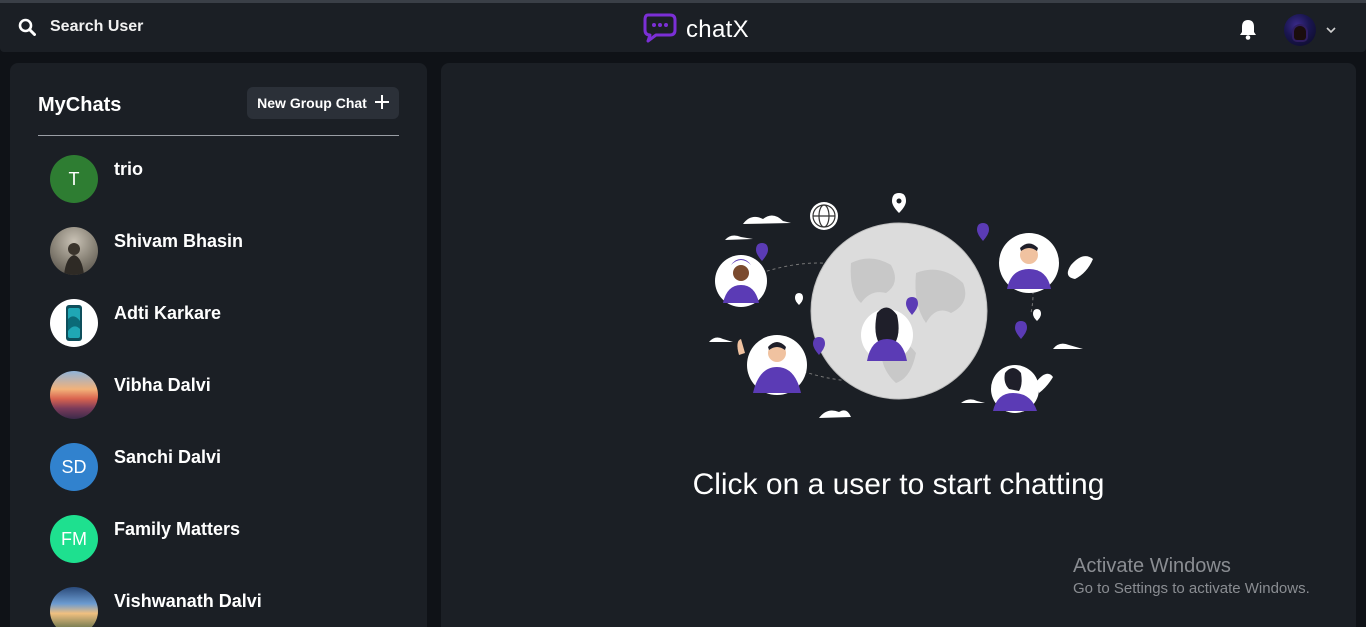 The width and height of the screenshot is (1366, 627). I want to click on search-user-button: Search User, so click(80, 27).